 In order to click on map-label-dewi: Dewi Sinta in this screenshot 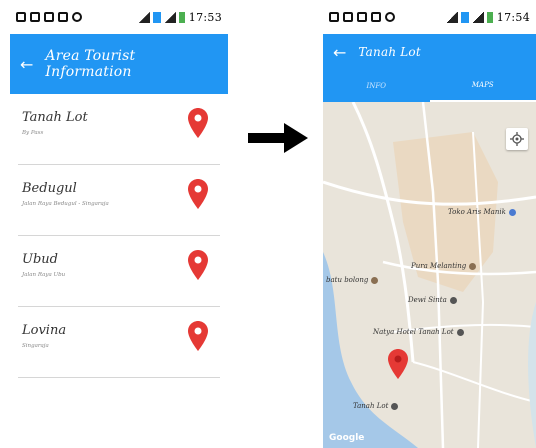, I will do `click(432, 300)`.